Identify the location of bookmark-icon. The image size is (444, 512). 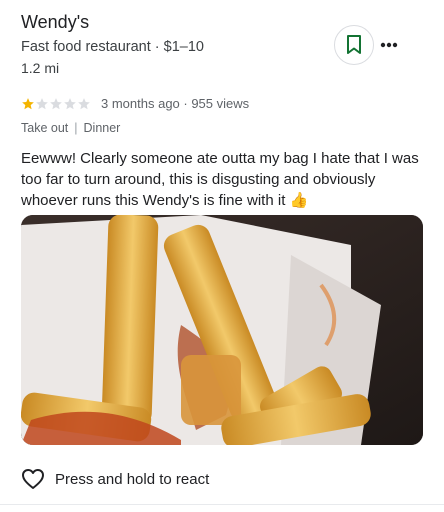
(354, 44).